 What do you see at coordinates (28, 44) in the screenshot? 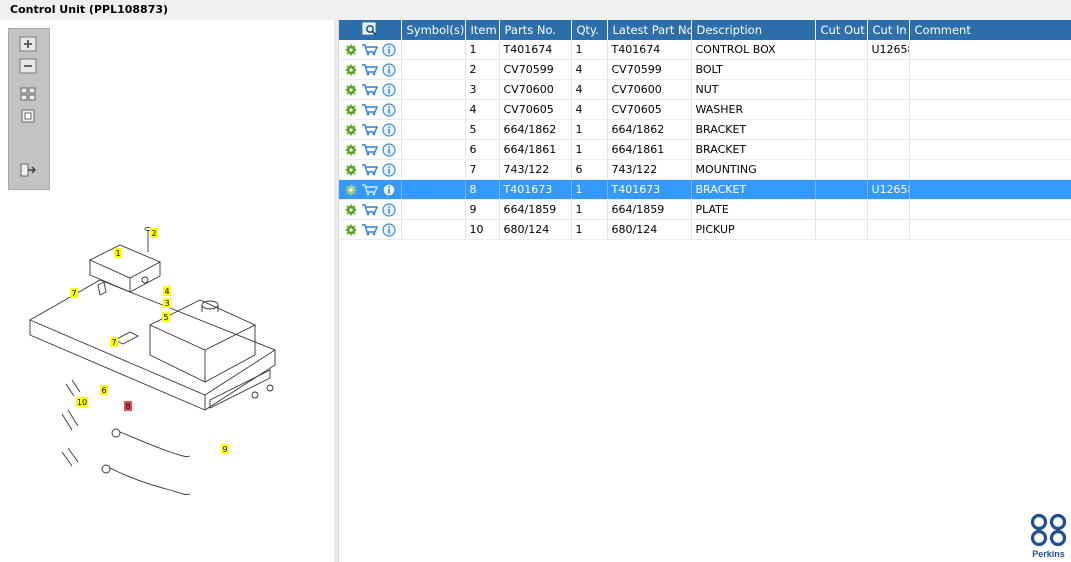
I see `zoom-in-button` at bounding box center [28, 44].